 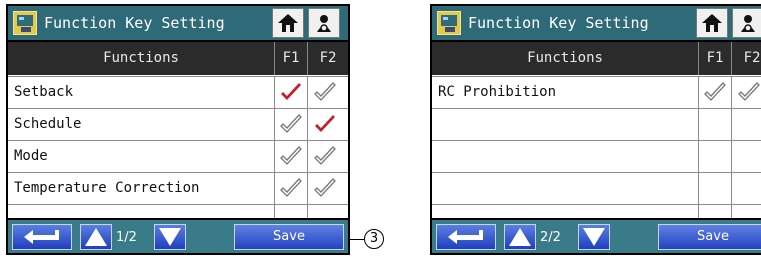 I want to click on callout-number: 3, so click(x=374, y=239).